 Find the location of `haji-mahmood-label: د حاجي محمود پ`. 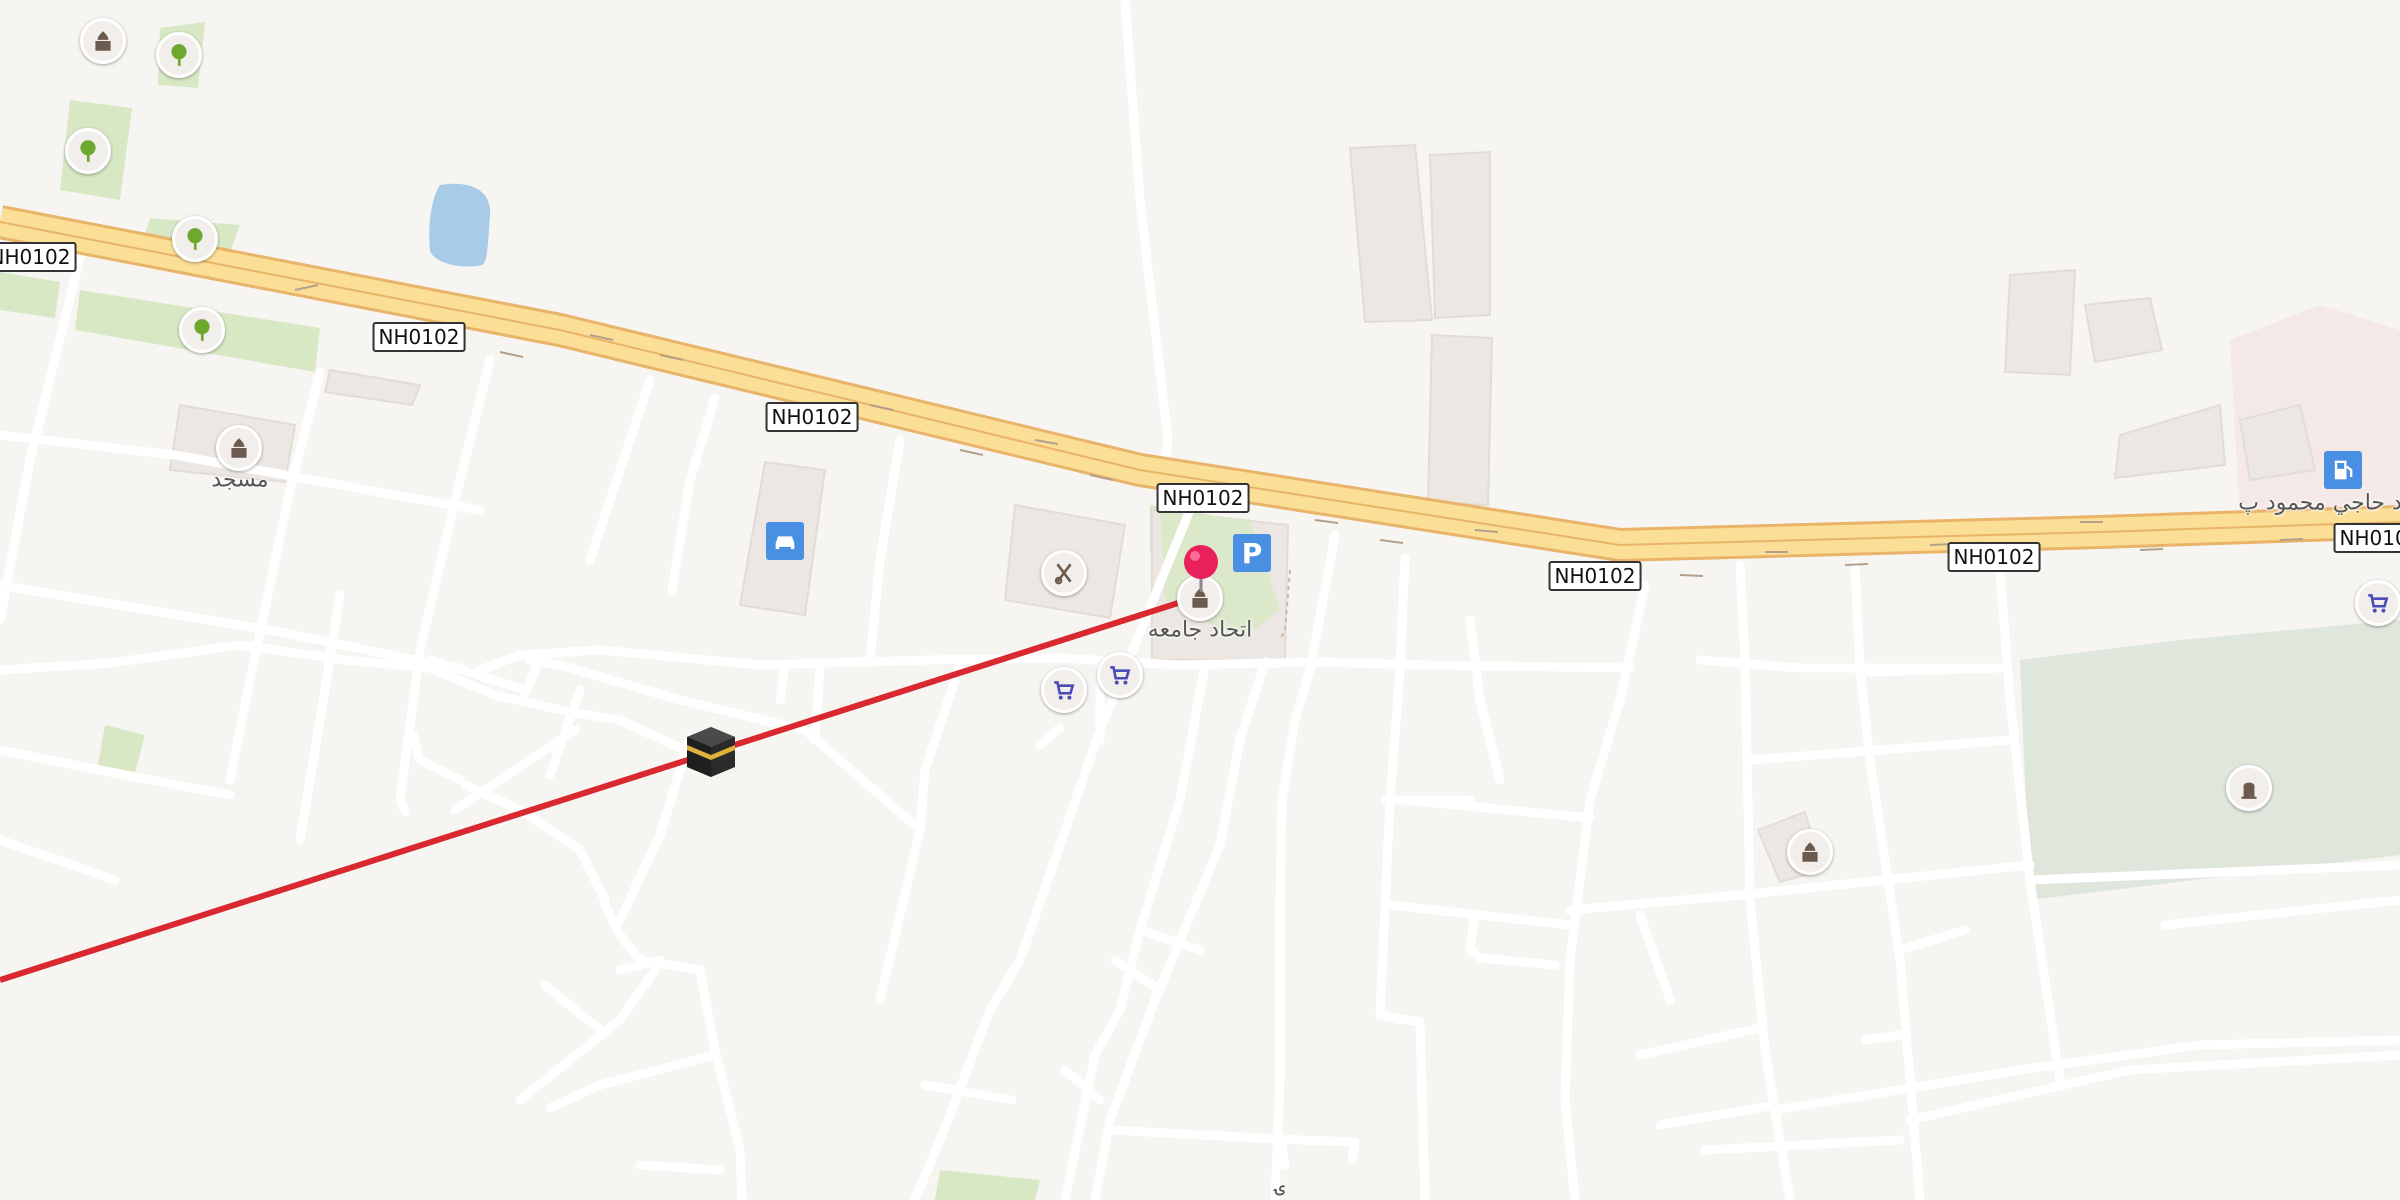

haji-mahmood-label: د حاجي محمود پ is located at coordinates (2319, 503).